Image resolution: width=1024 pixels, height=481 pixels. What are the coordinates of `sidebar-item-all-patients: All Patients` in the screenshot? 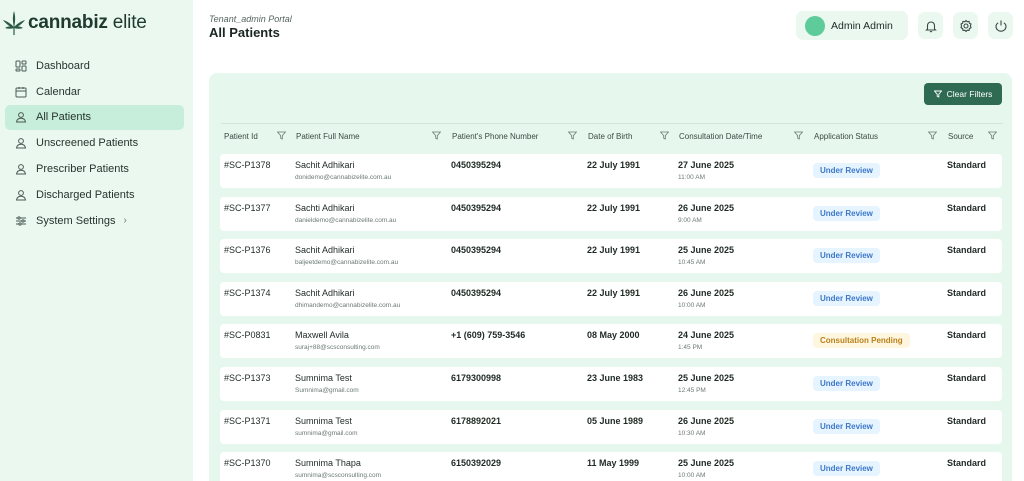 It's located at (94, 117).